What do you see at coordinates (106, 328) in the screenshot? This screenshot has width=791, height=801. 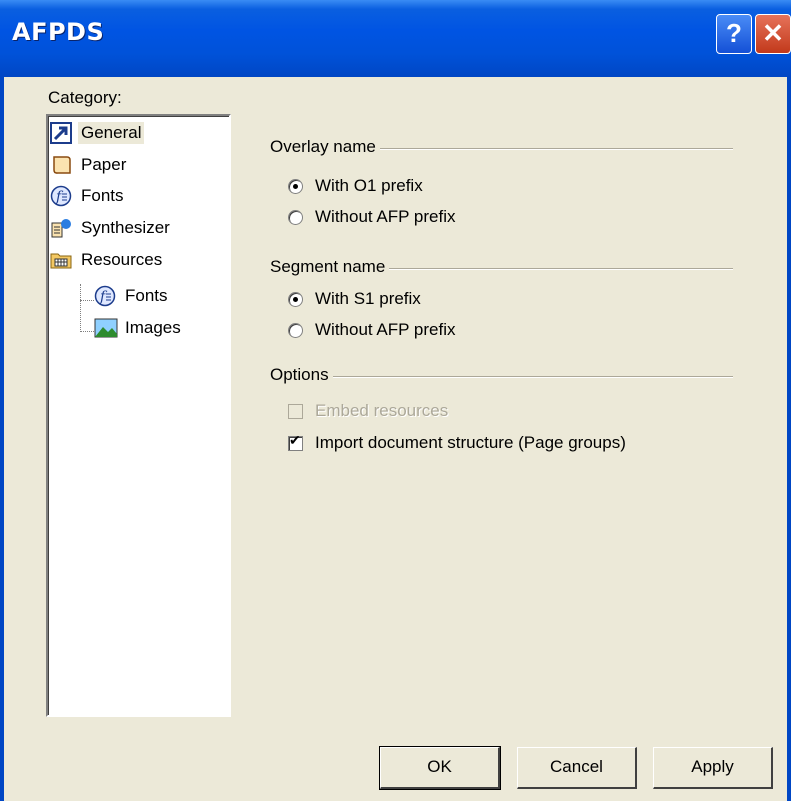 I see `images-icon` at bounding box center [106, 328].